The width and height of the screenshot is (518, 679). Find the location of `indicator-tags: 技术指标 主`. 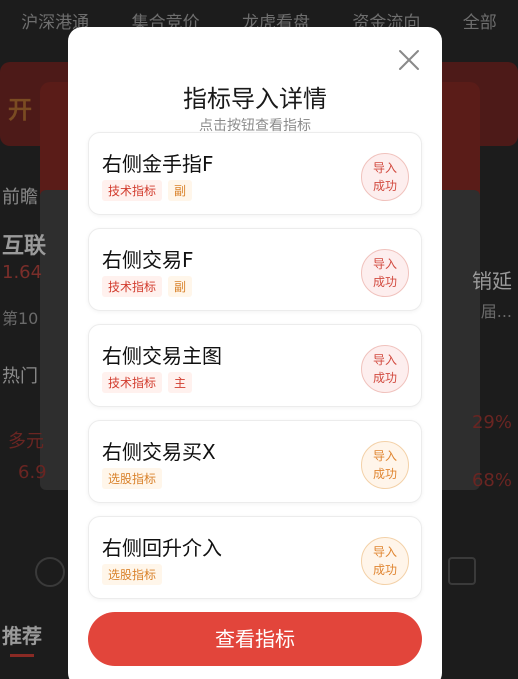

indicator-tags: 技术指标 主 is located at coordinates (147, 382).